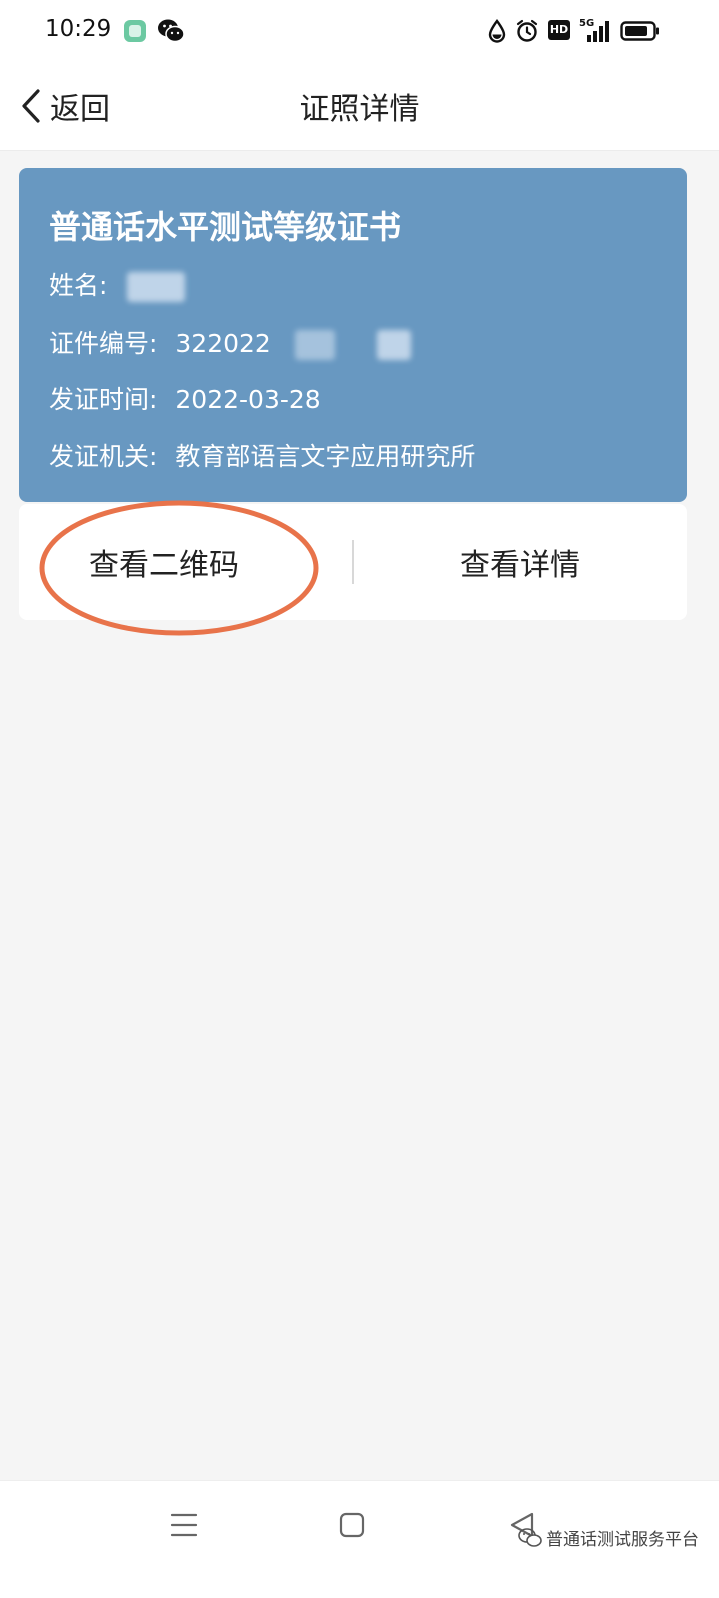  What do you see at coordinates (184, 1525) in the screenshot?
I see `menu-icon` at bounding box center [184, 1525].